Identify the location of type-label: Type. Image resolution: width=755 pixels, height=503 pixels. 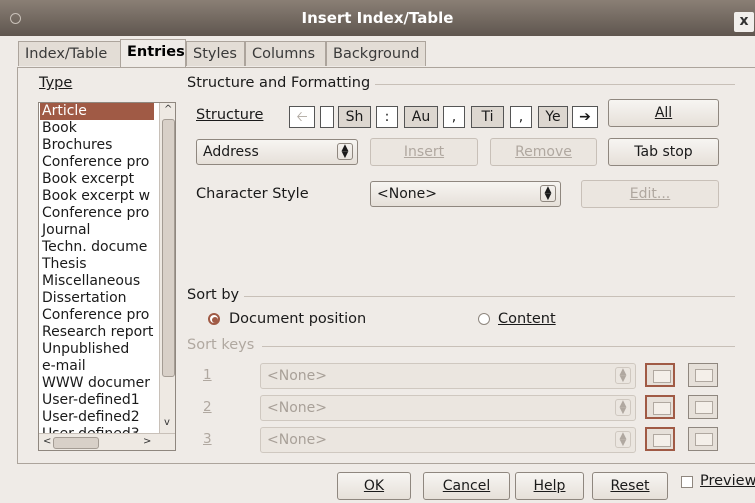
(56, 83).